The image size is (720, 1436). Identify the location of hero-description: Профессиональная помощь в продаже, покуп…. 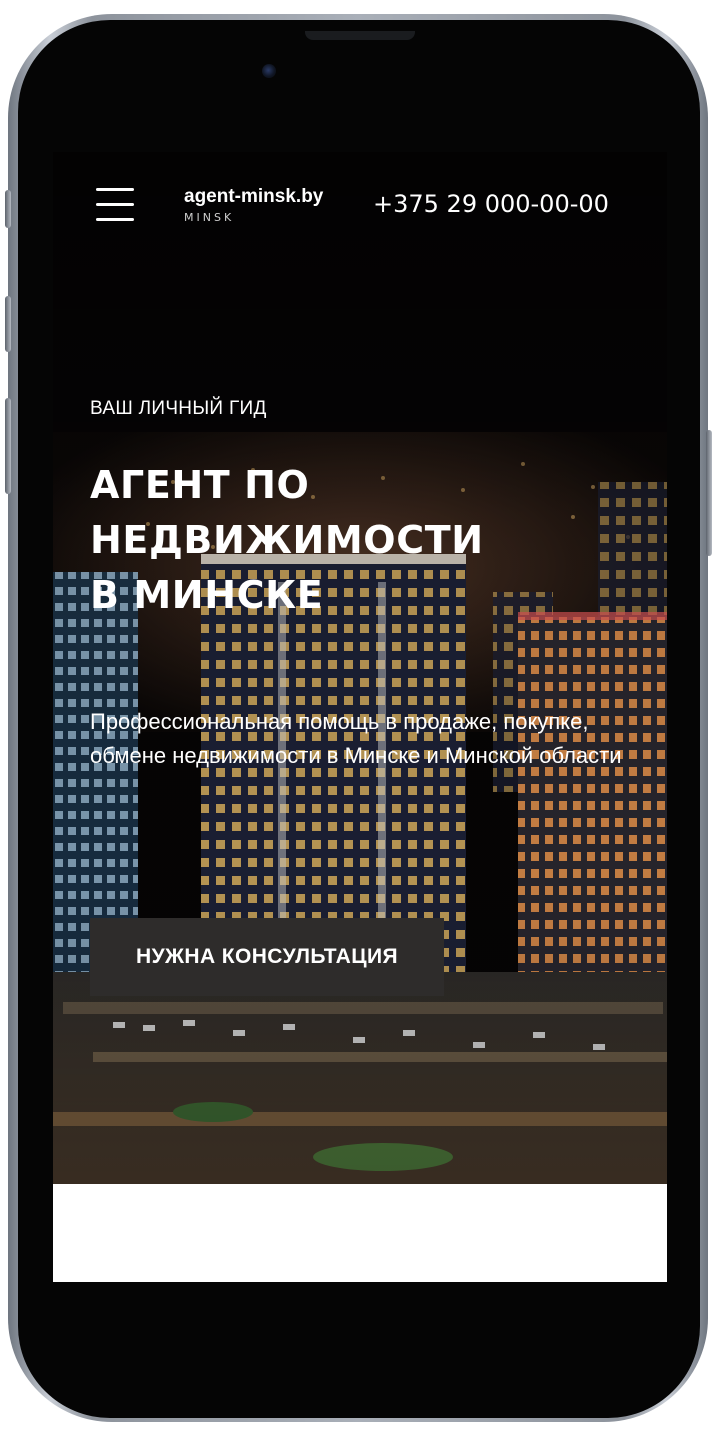
(356, 738).